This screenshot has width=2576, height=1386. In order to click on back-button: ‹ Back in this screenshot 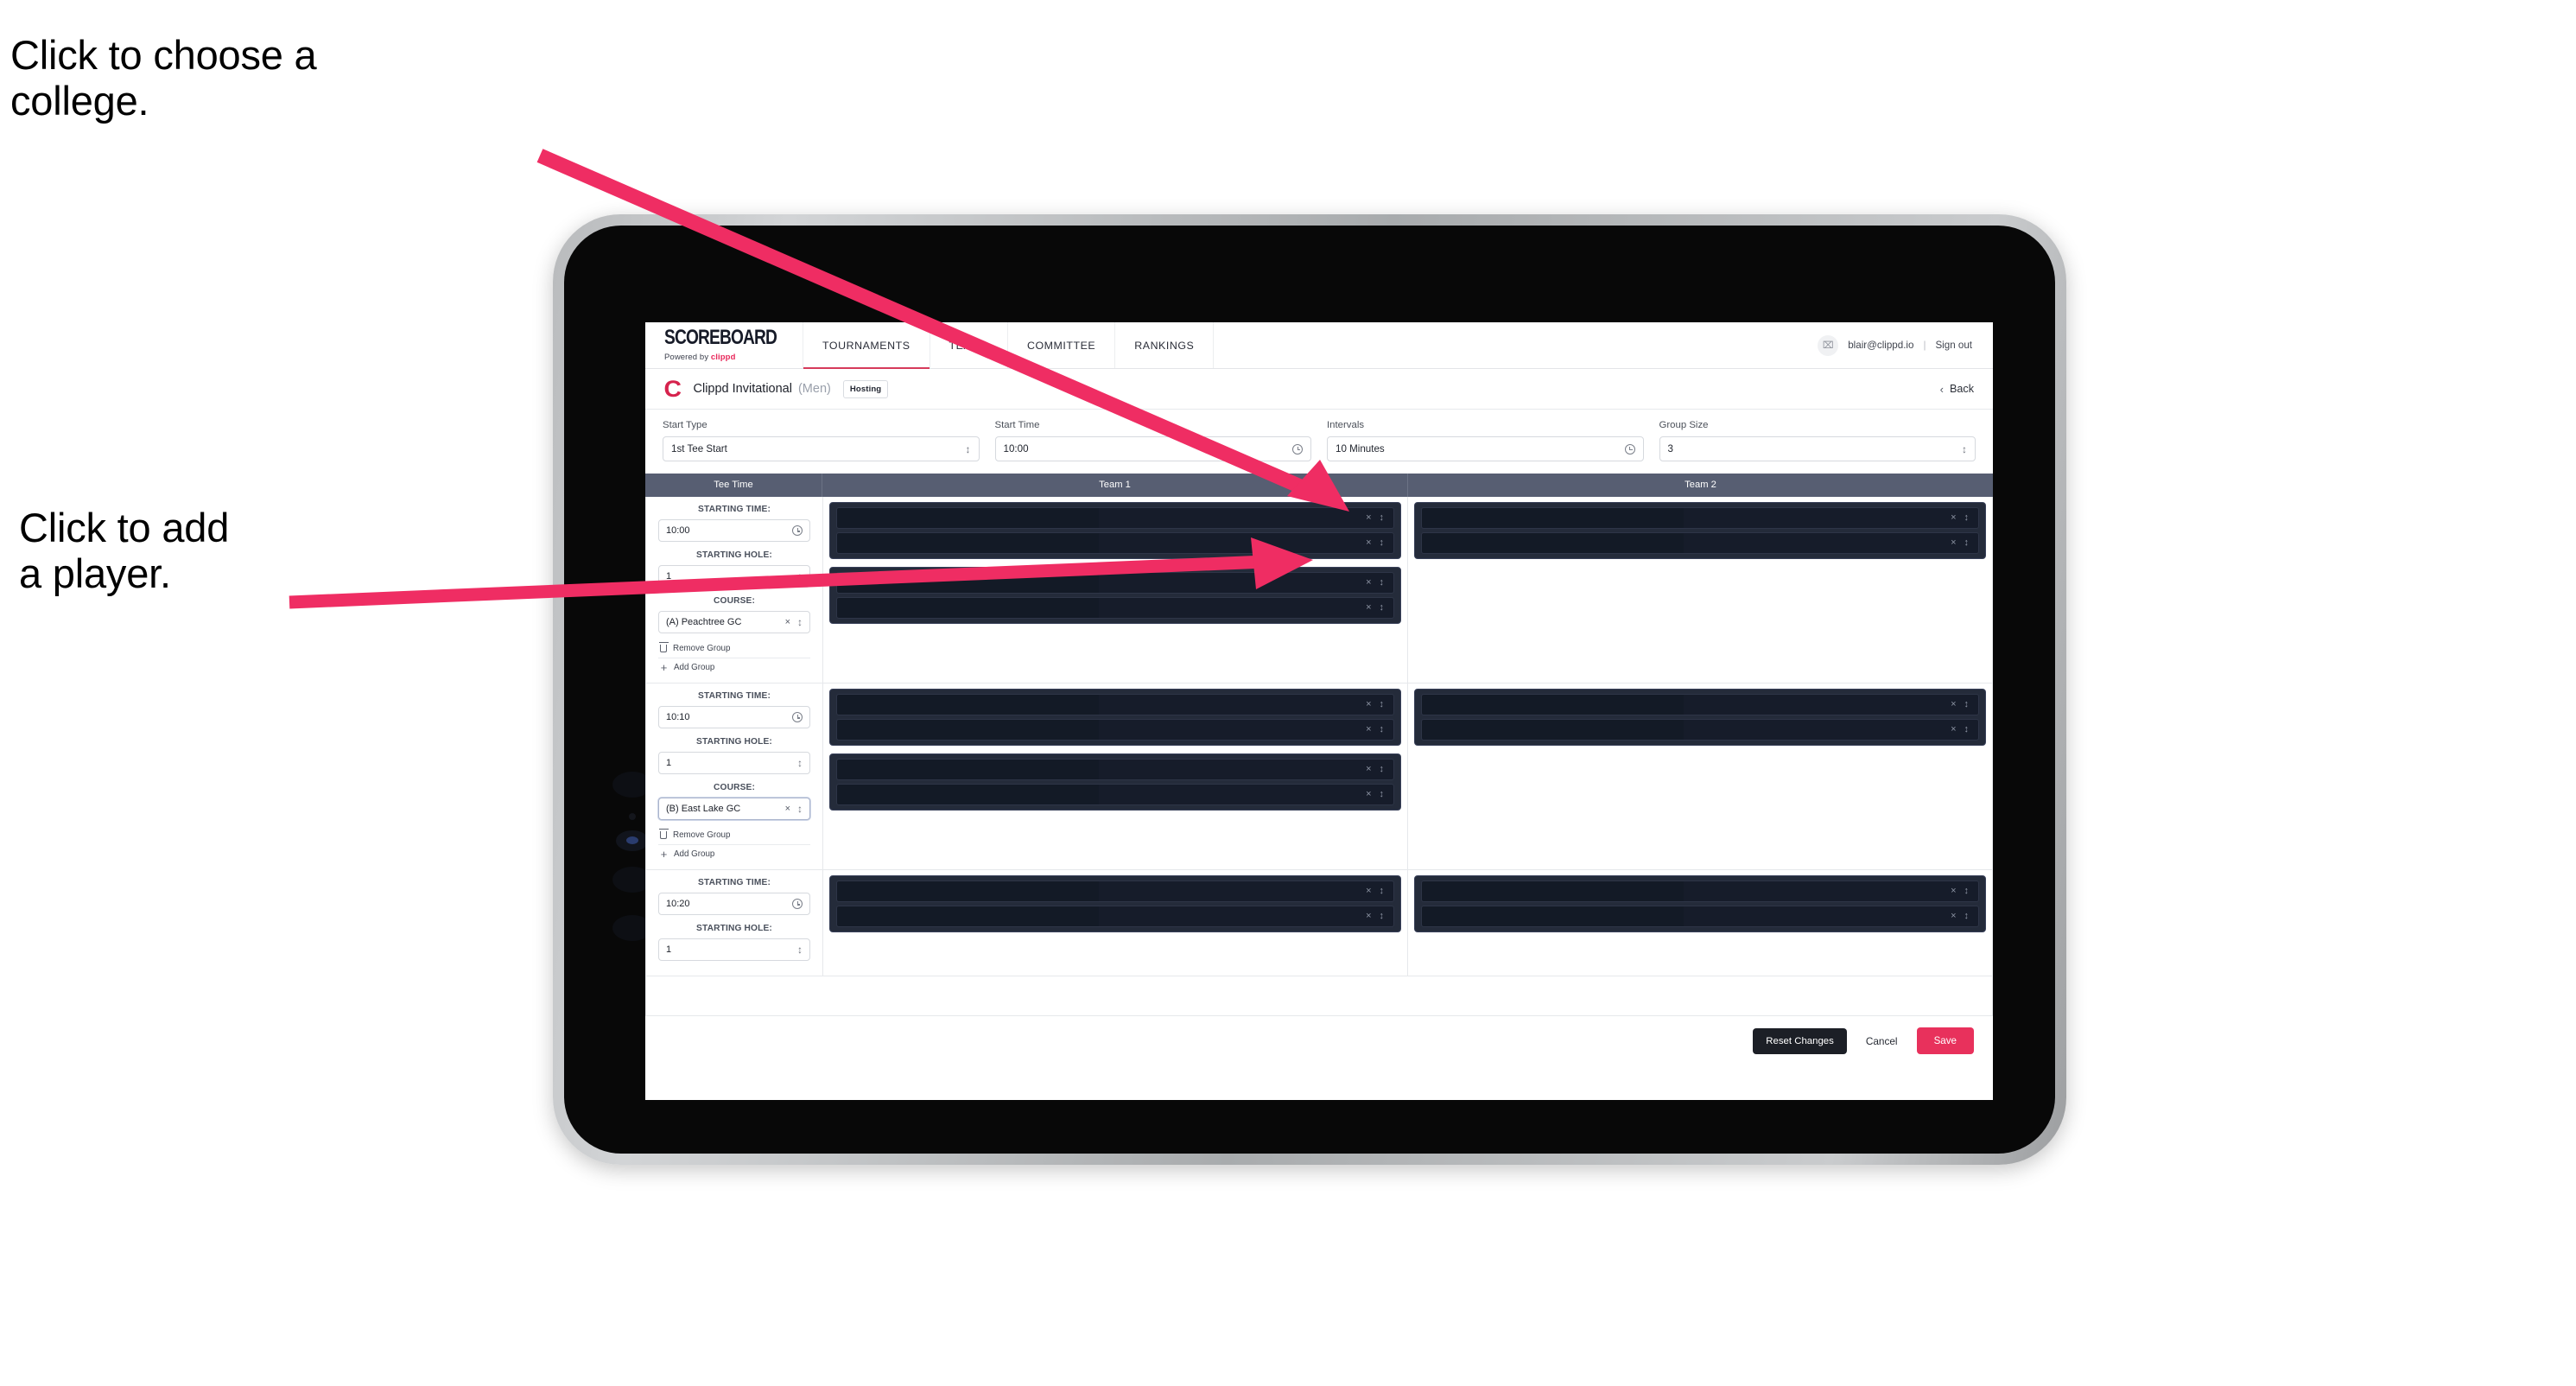, I will do `click(1957, 389)`.